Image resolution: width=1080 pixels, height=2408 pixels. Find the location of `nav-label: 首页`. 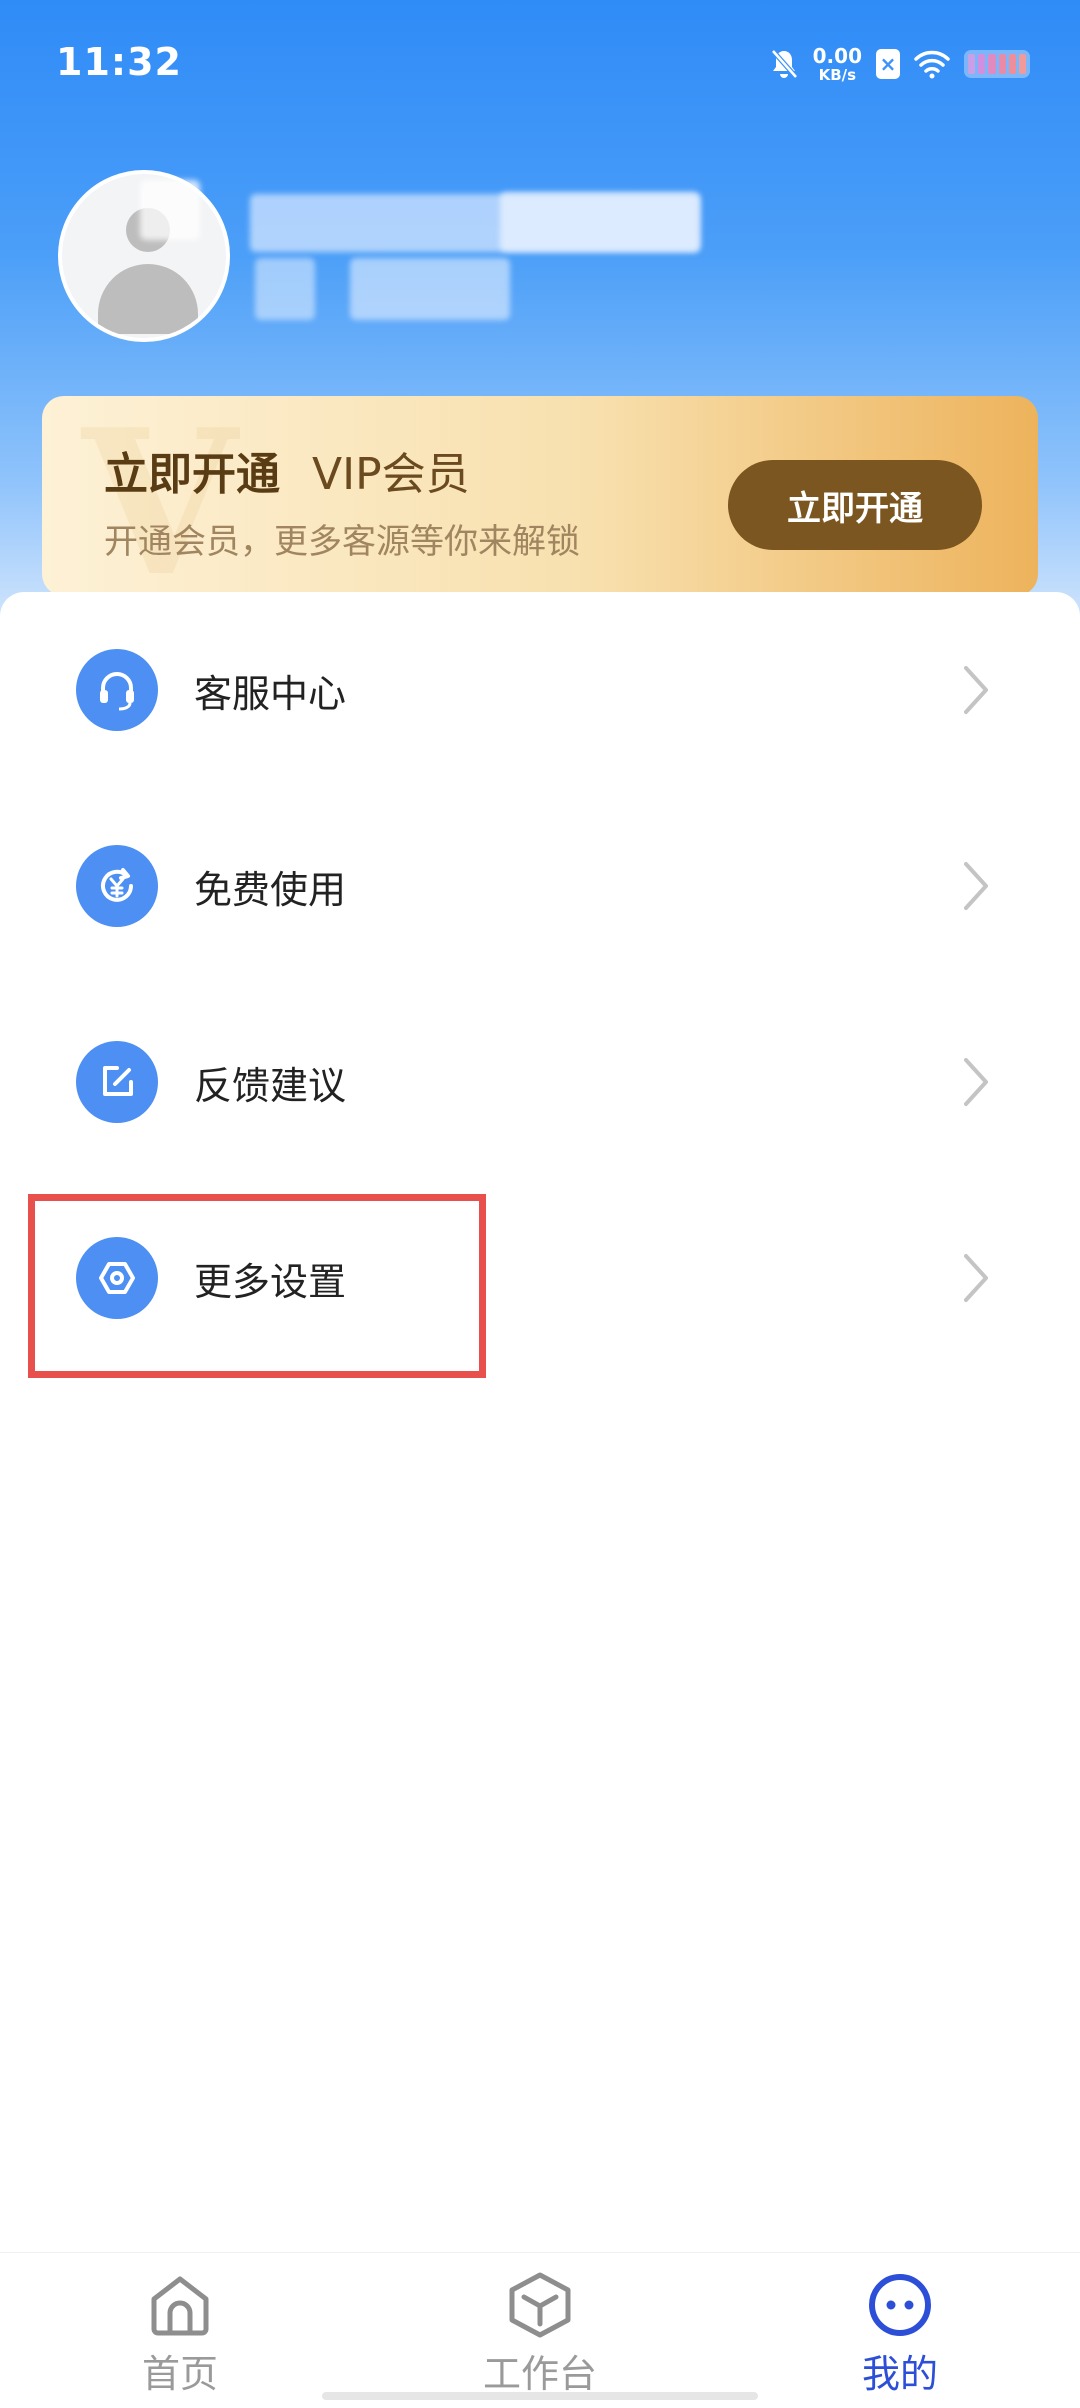

nav-label: 首页 is located at coordinates (179, 2374).